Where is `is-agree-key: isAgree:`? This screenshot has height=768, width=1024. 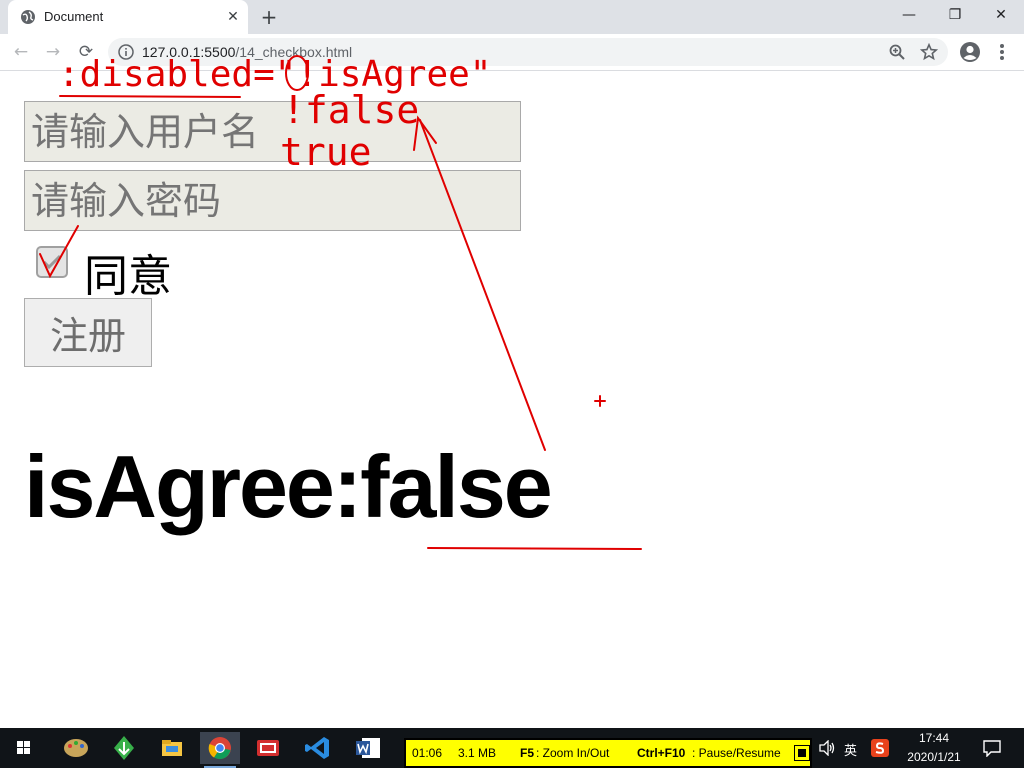 is-agree-key: isAgree: is located at coordinates (193, 486).